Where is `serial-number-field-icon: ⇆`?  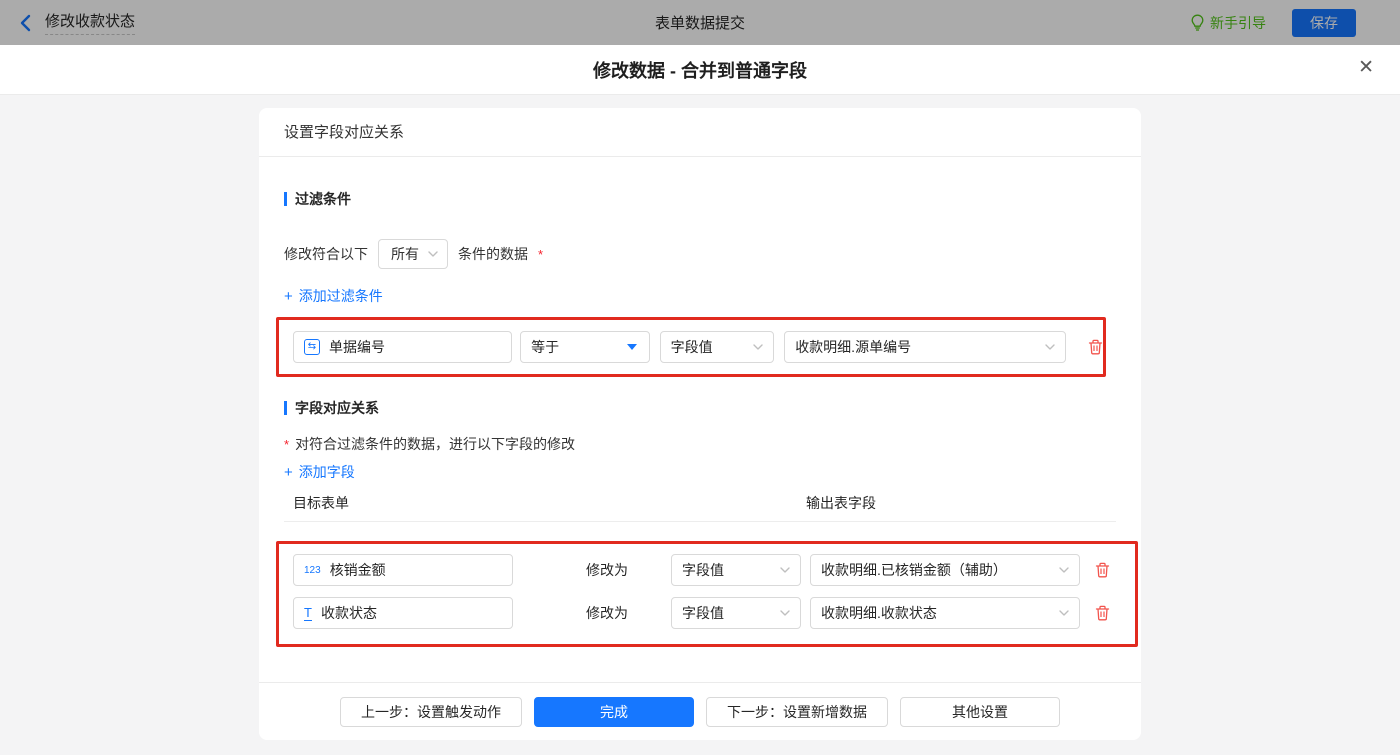
serial-number-field-icon: ⇆ is located at coordinates (312, 347).